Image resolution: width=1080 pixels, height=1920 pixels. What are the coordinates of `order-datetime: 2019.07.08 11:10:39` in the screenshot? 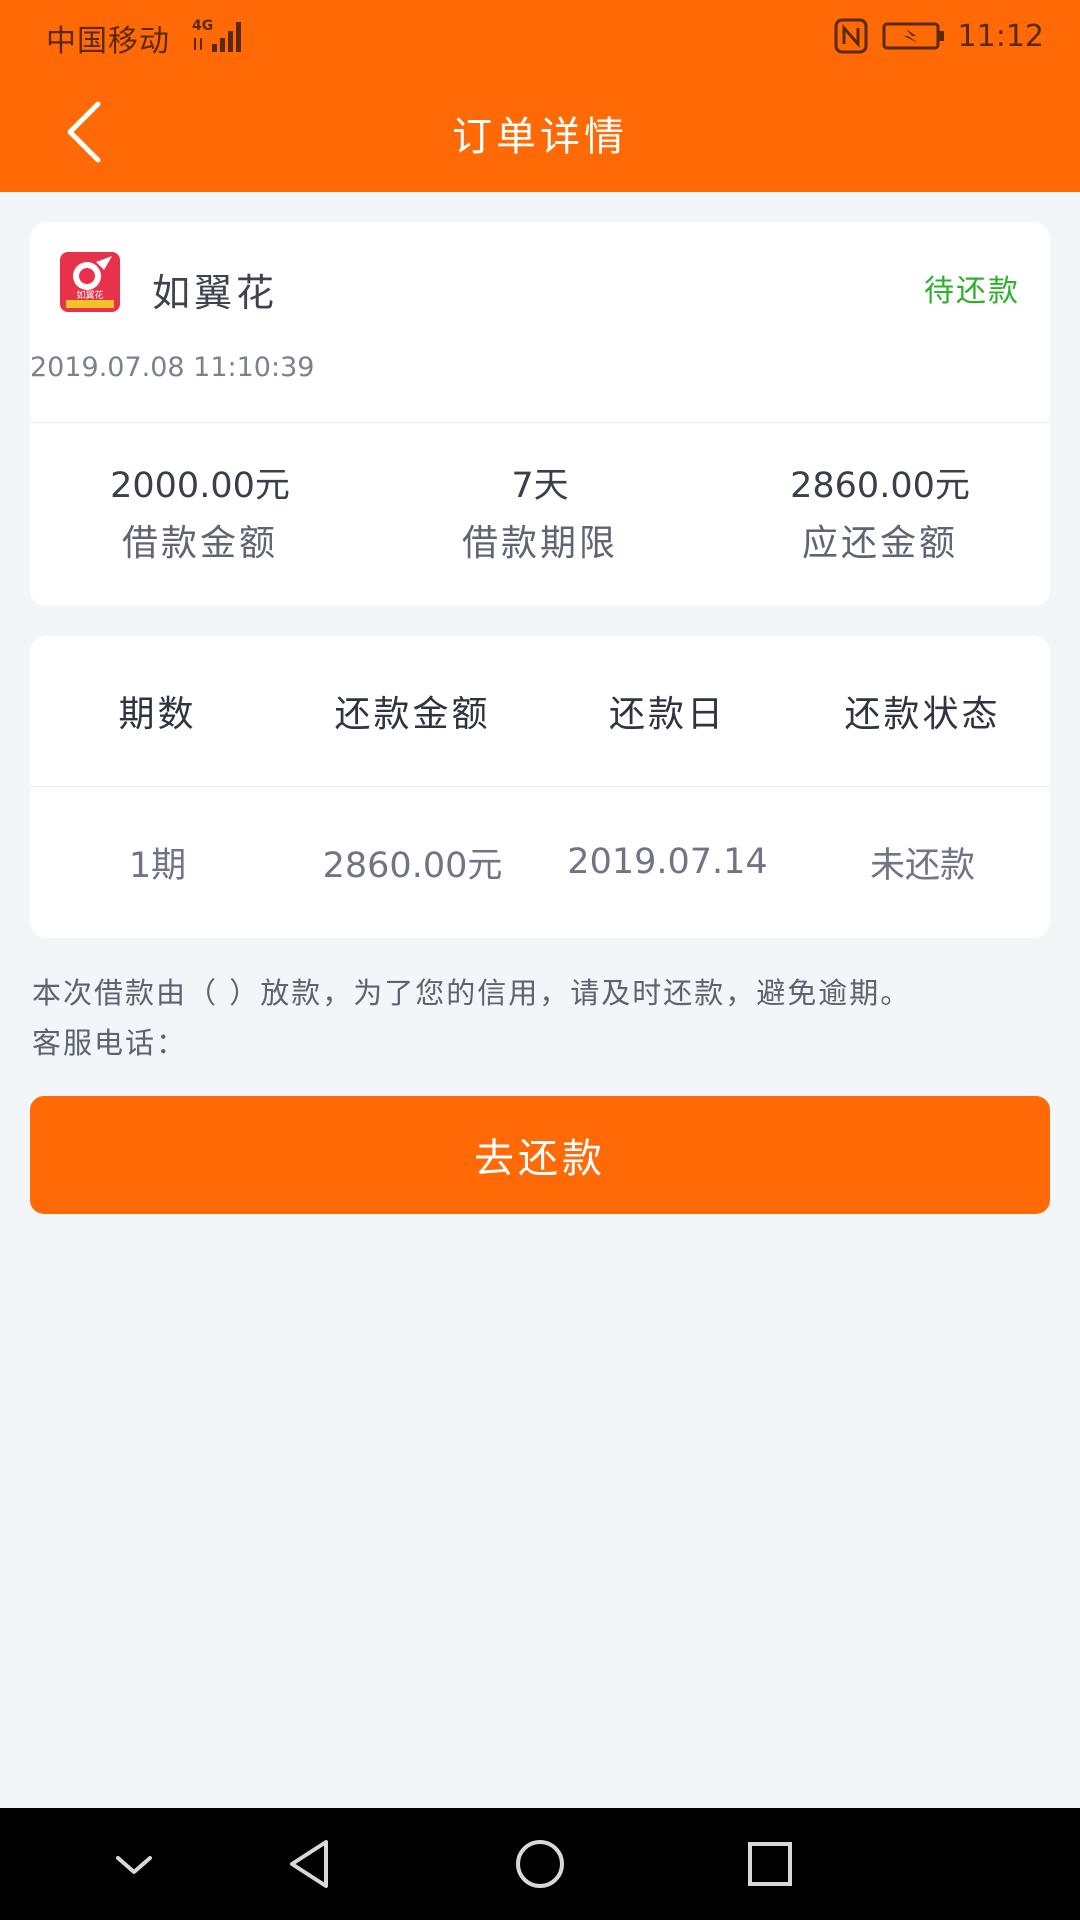 It's located at (172, 367).